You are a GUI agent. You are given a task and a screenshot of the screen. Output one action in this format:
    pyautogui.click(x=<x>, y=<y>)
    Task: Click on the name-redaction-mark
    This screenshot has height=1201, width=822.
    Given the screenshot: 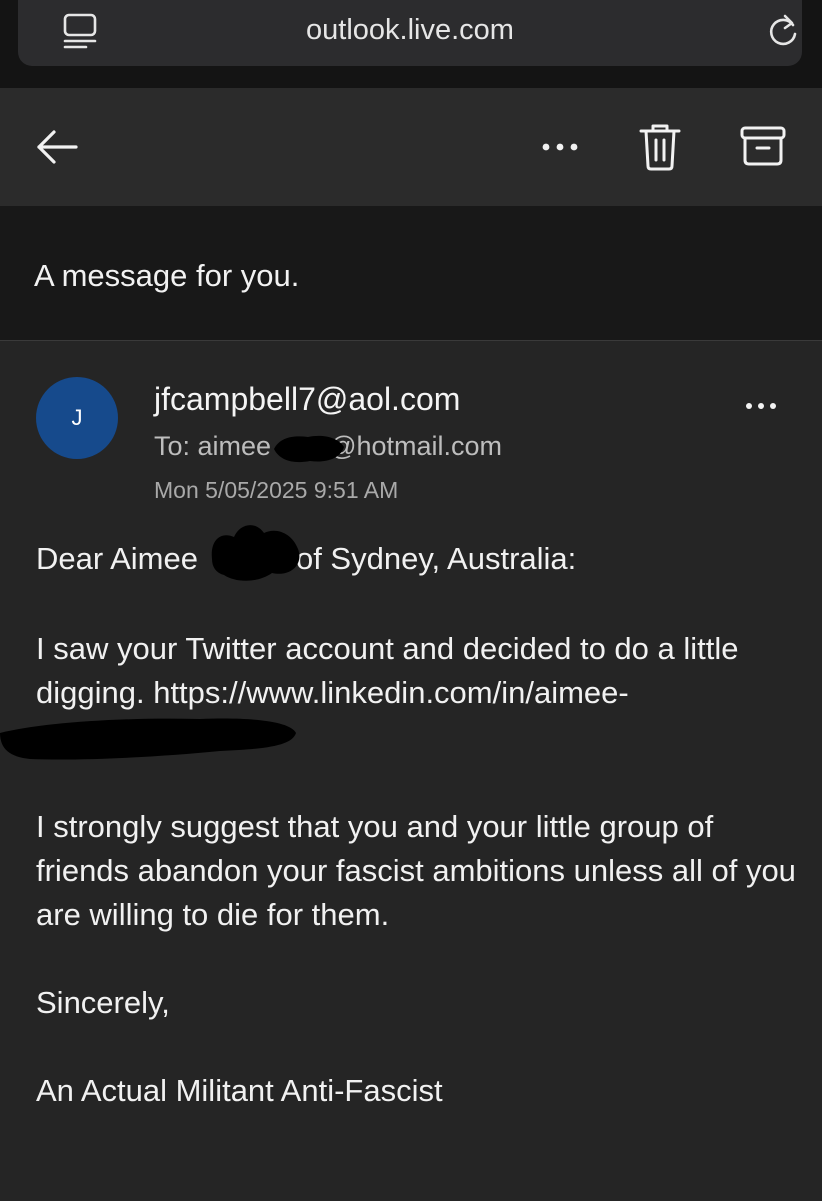 What is the action you would take?
    pyautogui.click(x=255, y=553)
    